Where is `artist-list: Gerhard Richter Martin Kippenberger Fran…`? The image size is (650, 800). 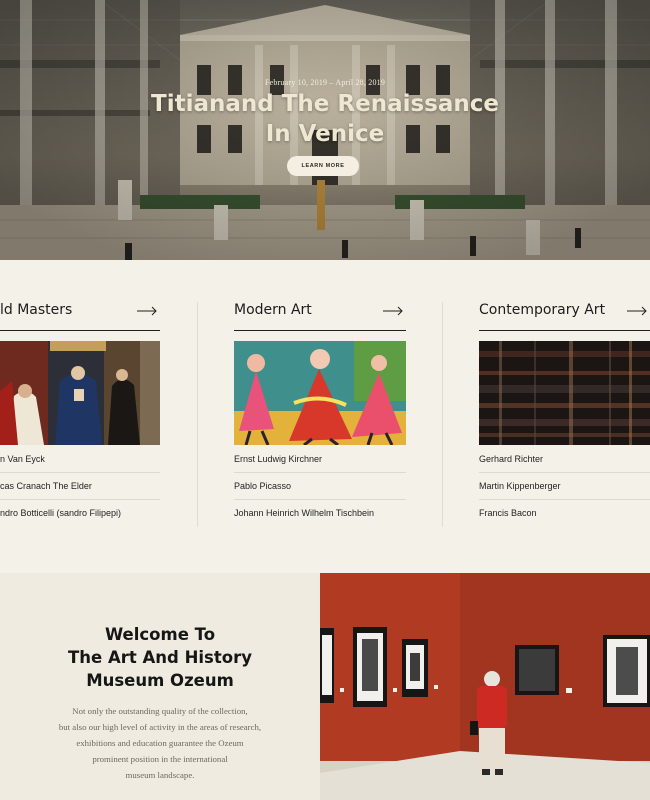 artist-list: Gerhard Richter Martin Kippenberger Fran… is located at coordinates (564, 486).